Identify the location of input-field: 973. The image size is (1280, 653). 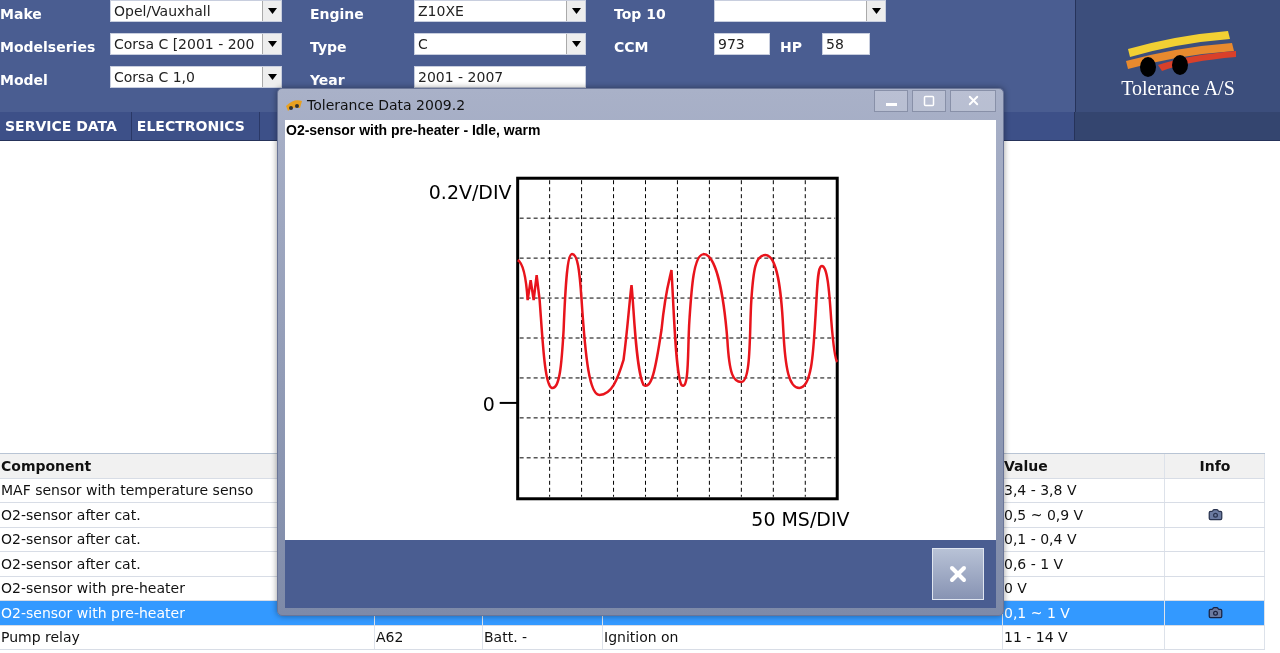
(742, 44).